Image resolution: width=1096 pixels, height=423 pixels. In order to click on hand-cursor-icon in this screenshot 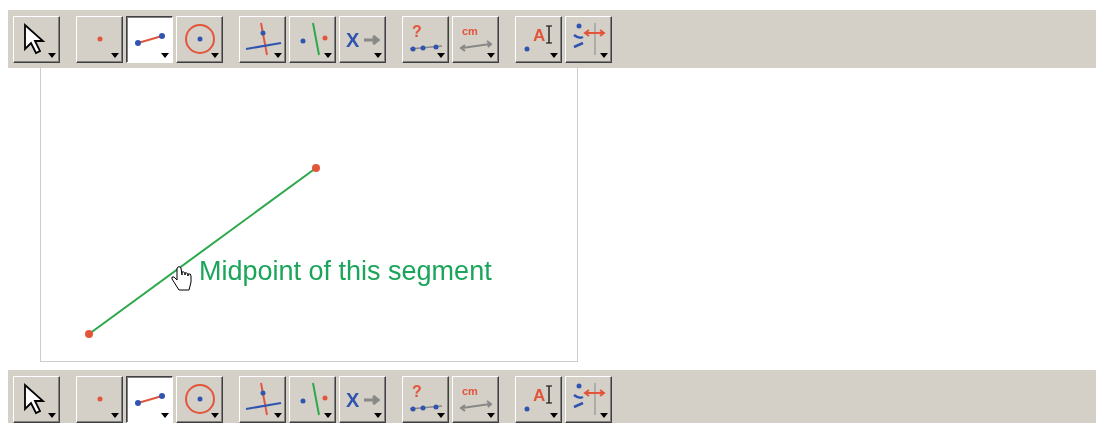, I will do `click(181, 278)`.